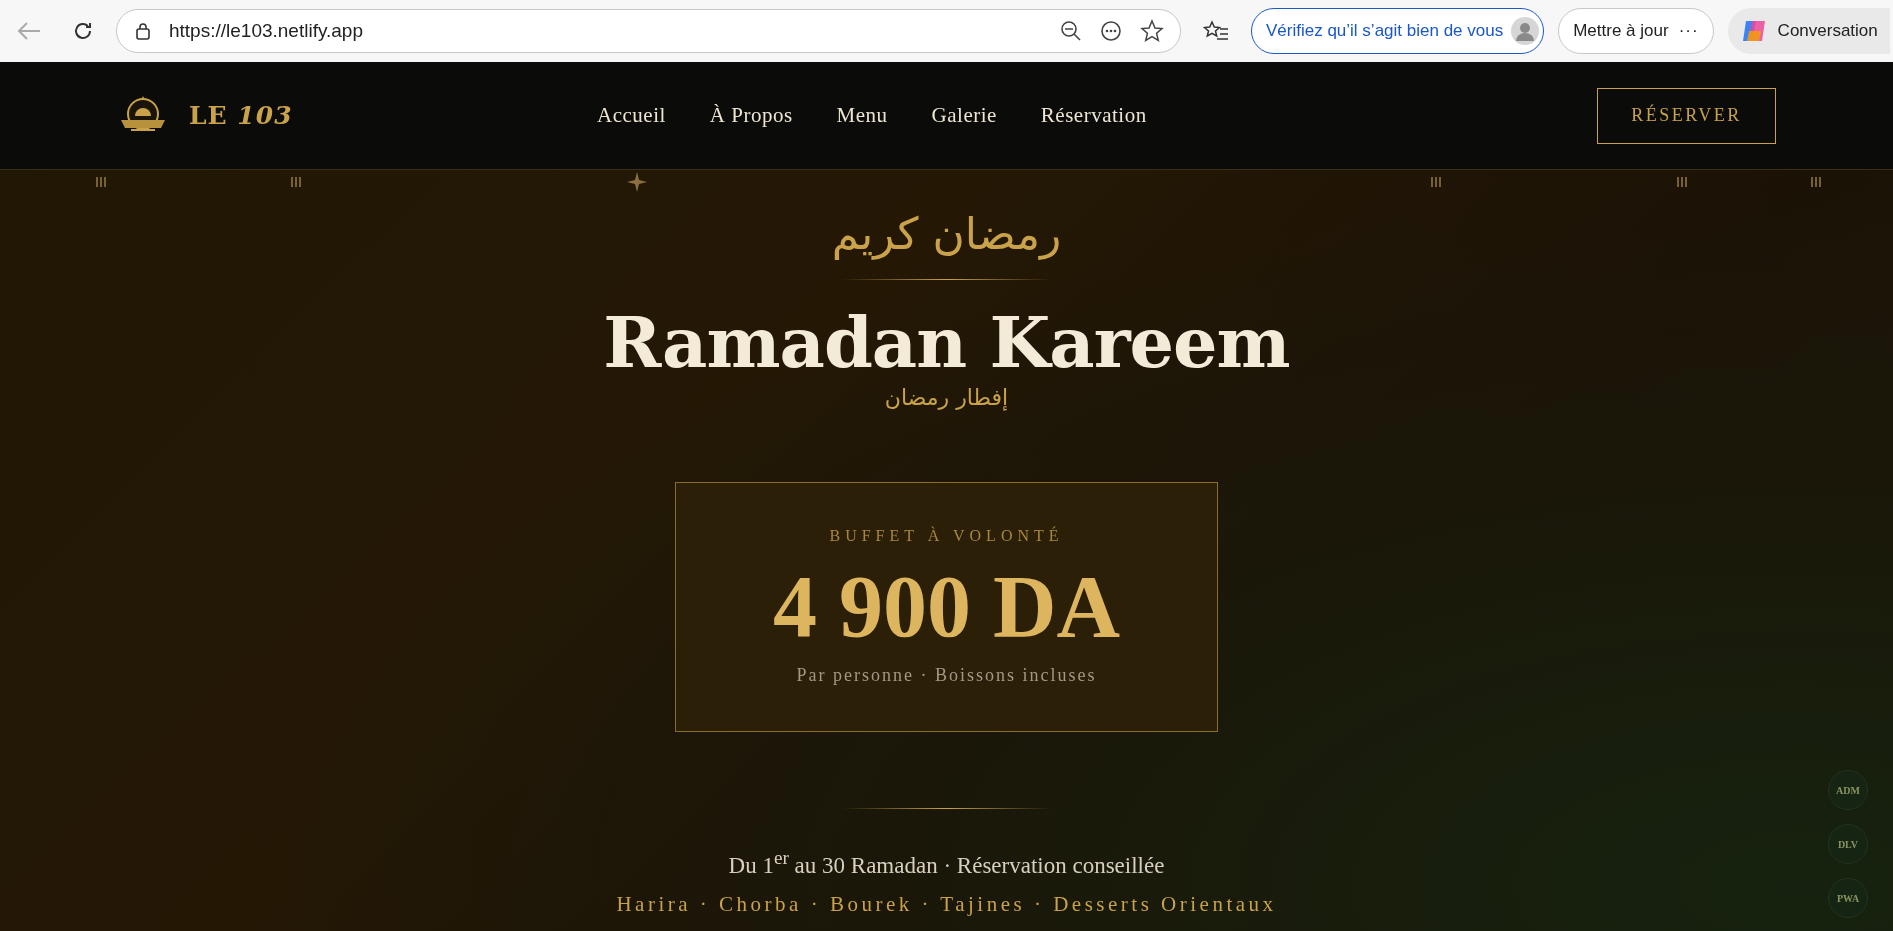 The image size is (1893, 931). What do you see at coordinates (1848, 790) in the screenshot?
I see `floating-button: ADM` at bounding box center [1848, 790].